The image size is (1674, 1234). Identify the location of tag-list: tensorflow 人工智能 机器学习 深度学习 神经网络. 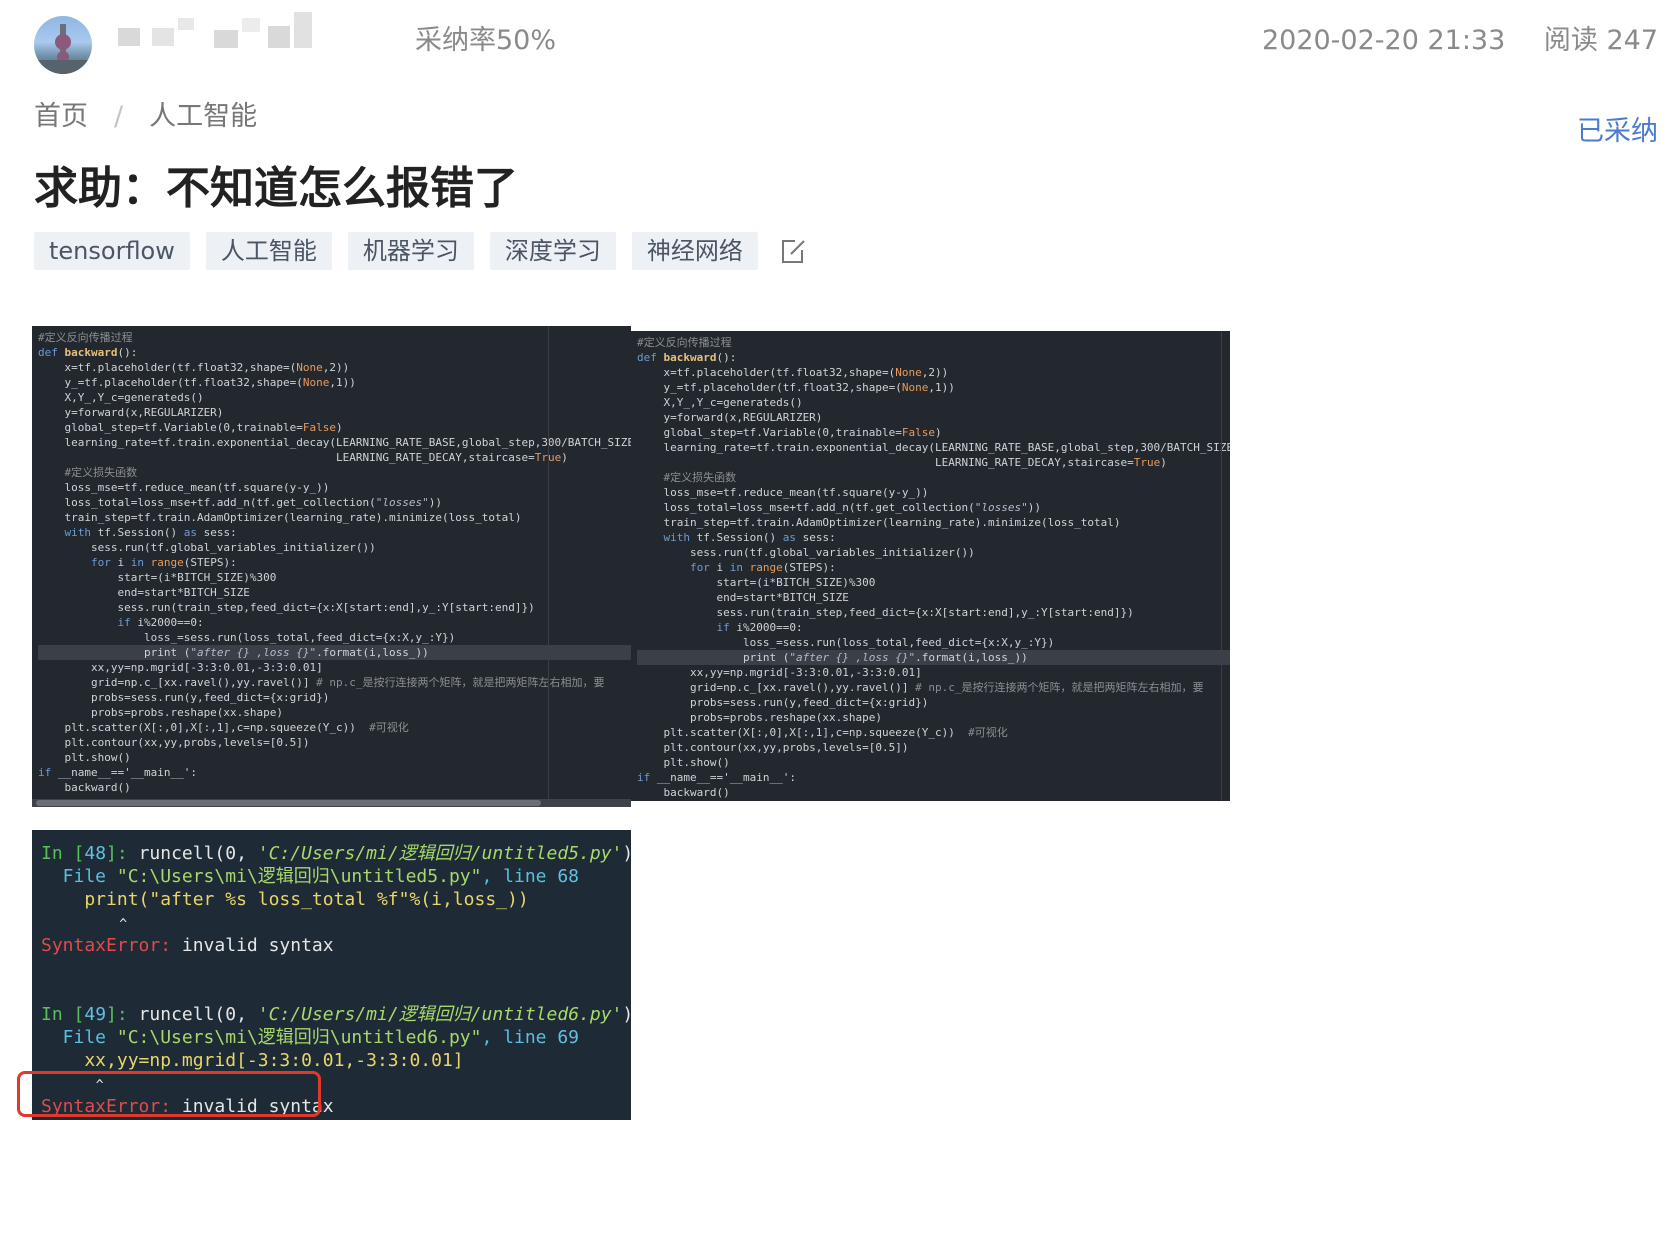
(421, 251).